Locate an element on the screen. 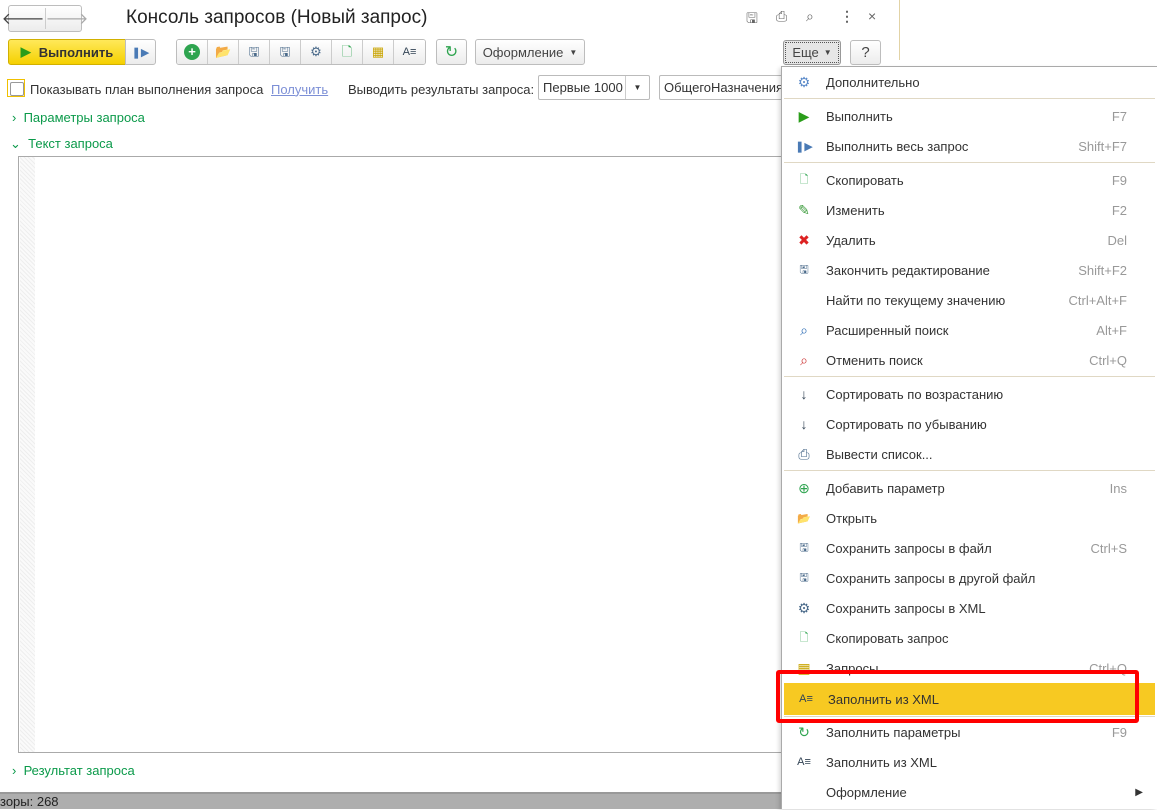 This screenshot has height=810, width=1157. open-folder-icon: 📂 is located at coordinates (223, 51).